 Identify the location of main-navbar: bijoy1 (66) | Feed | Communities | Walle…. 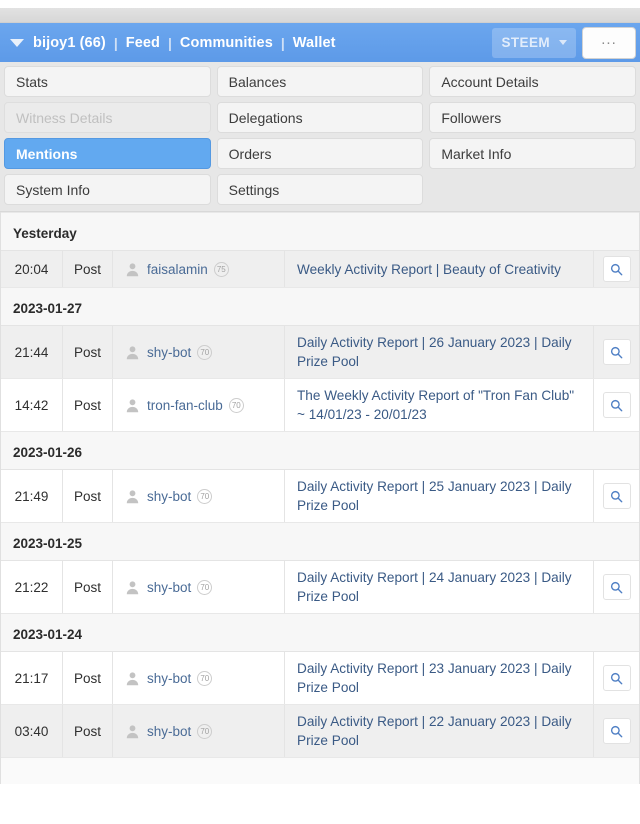
(320, 42).